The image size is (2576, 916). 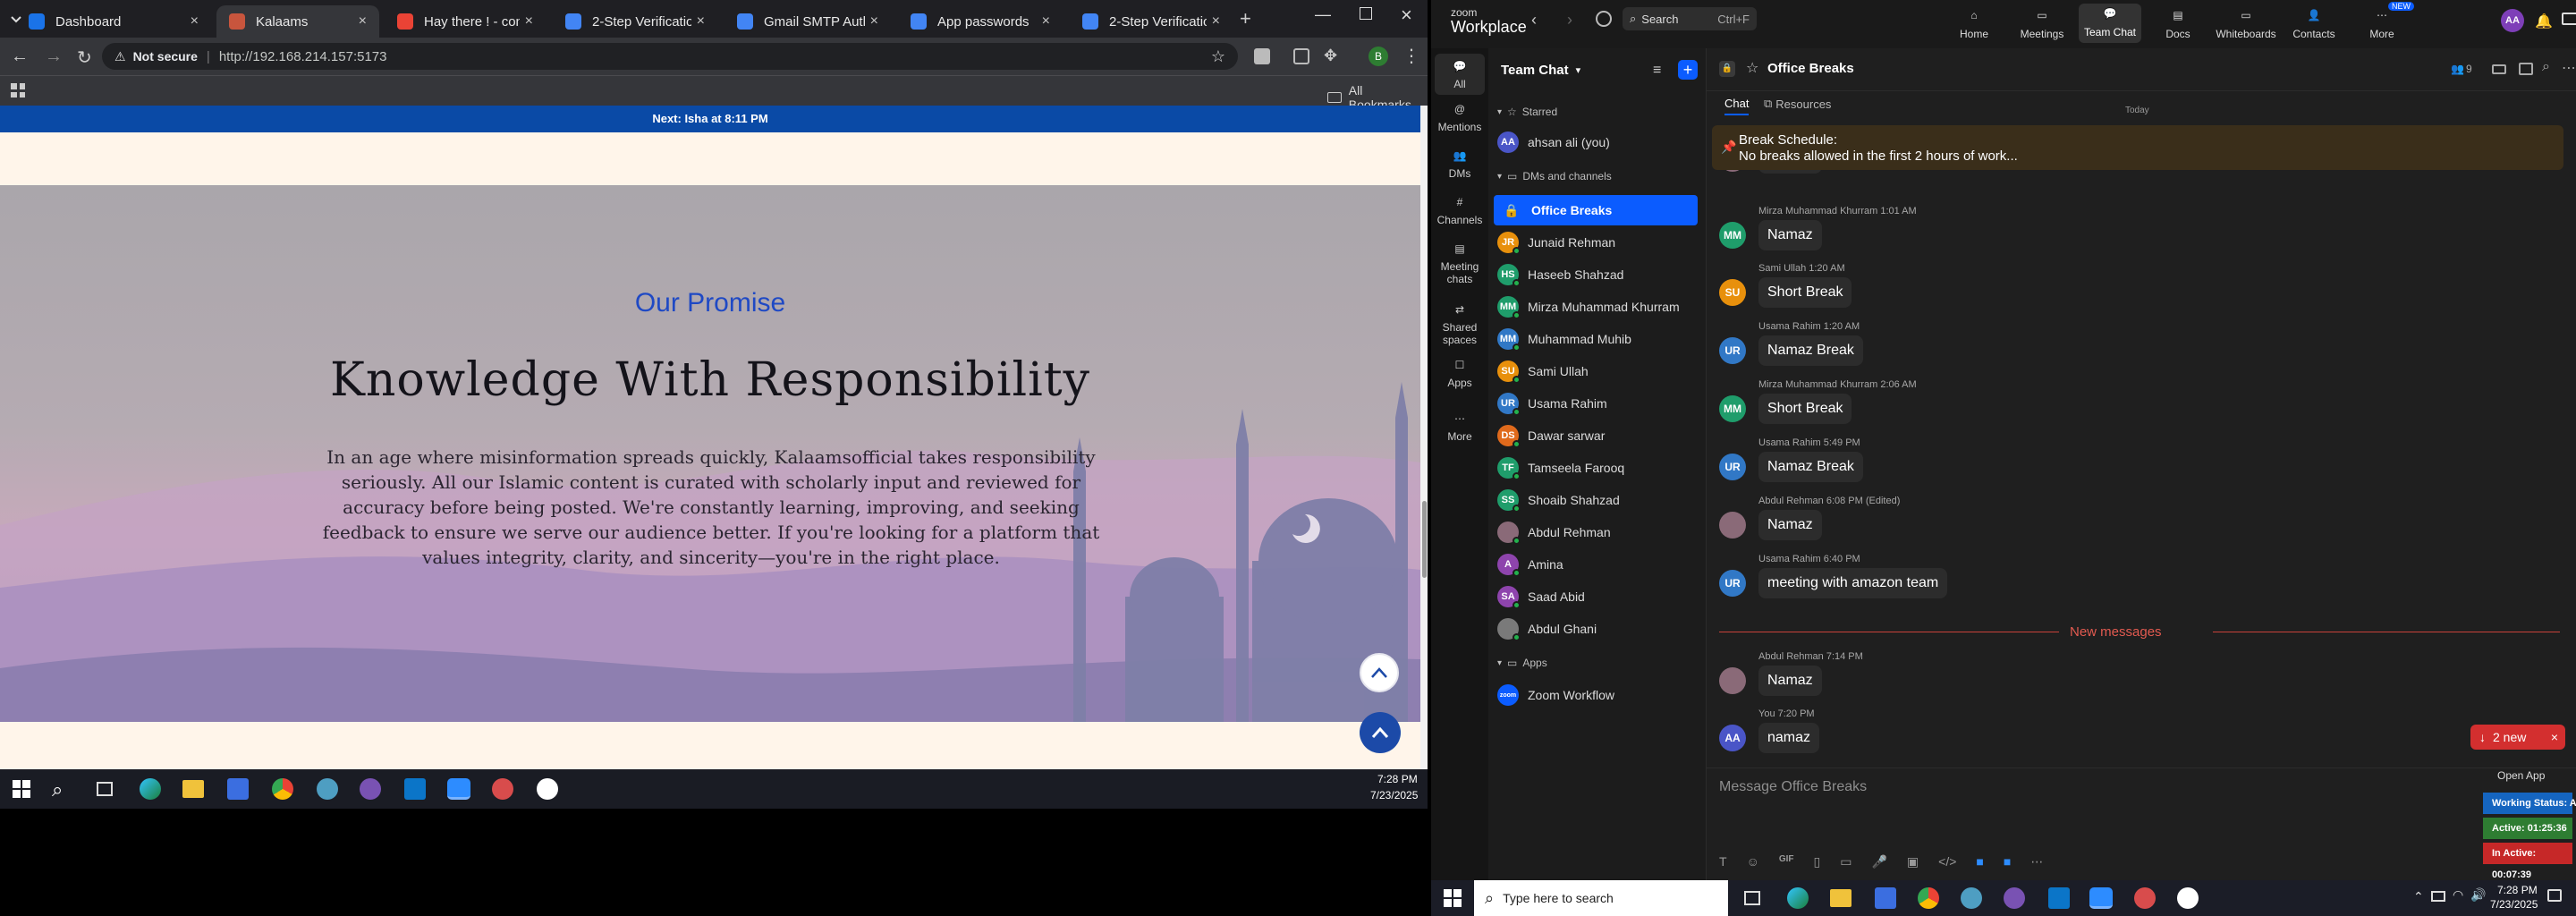 I want to click on message-bubble: namaz, so click(x=1789, y=738).